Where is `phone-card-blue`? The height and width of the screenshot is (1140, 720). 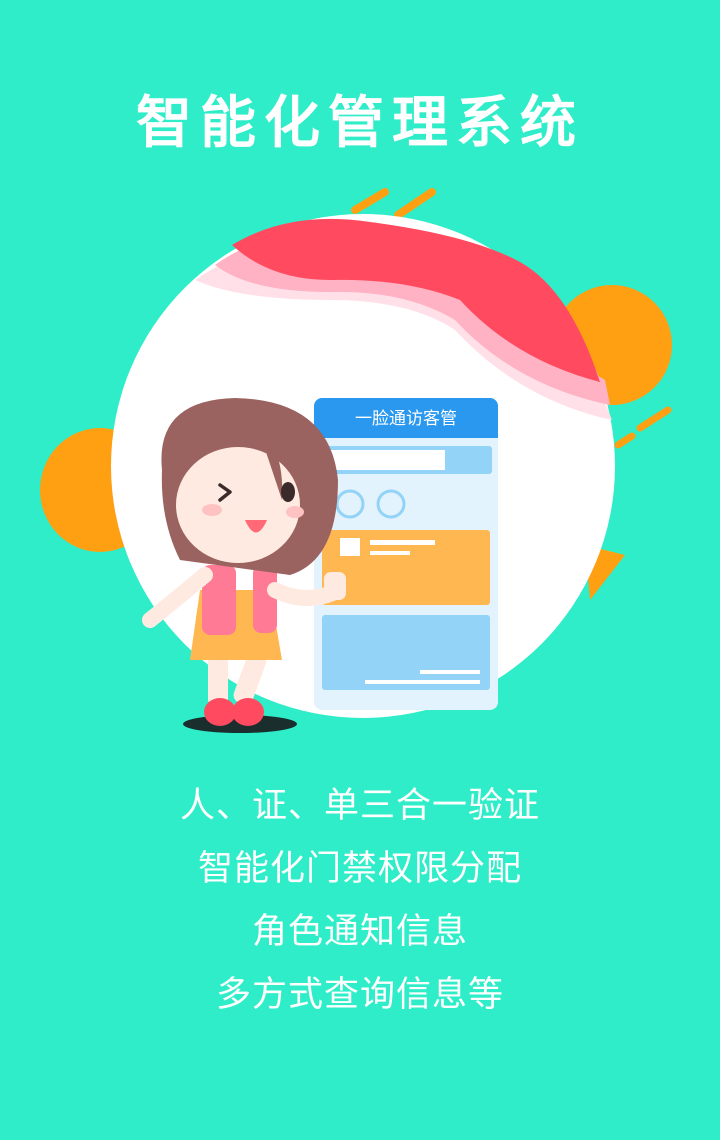 phone-card-blue is located at coordinates (406, 652).